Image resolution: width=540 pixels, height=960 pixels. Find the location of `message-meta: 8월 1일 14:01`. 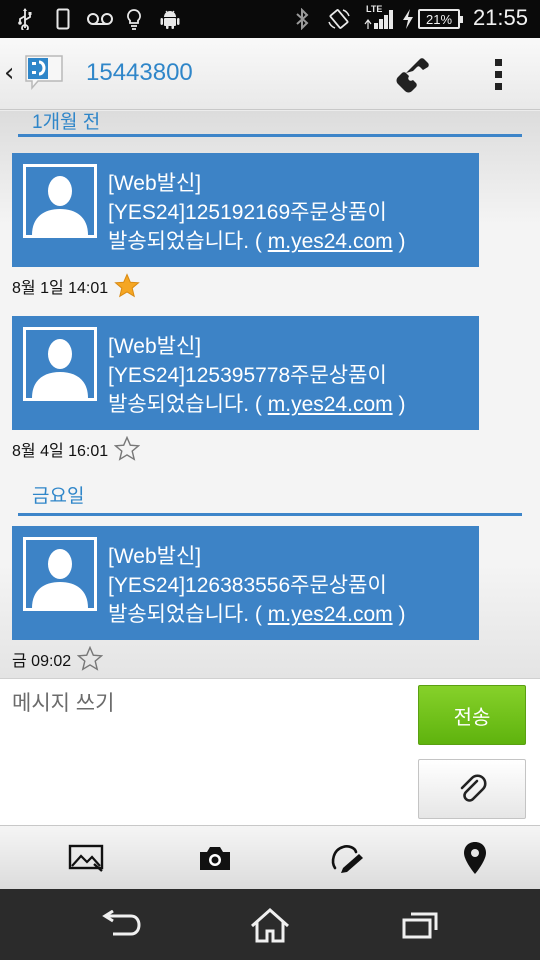

message-meta: 8월 1일 14:01 is located at coordinates (76, 286).